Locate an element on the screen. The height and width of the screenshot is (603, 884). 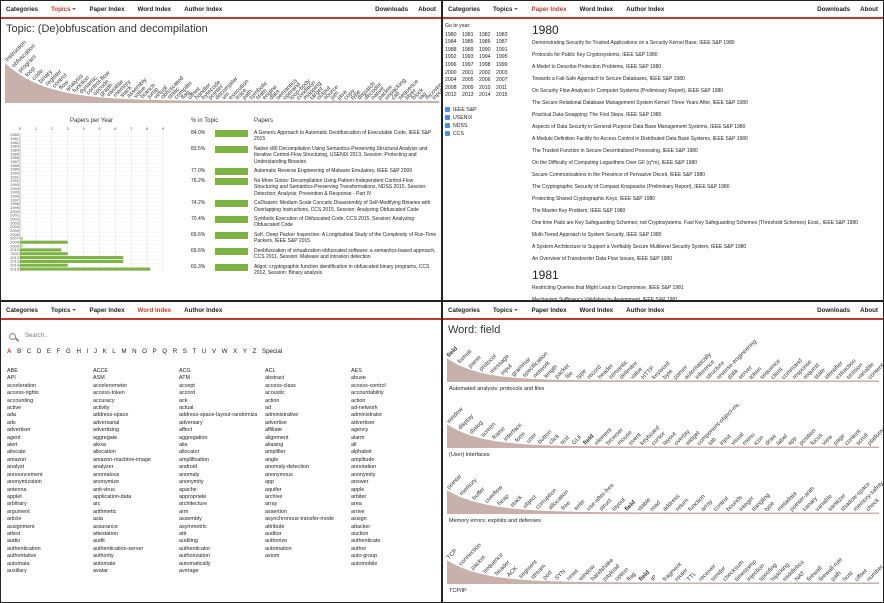
letter-link: Q is located at coordinates (164, 351).